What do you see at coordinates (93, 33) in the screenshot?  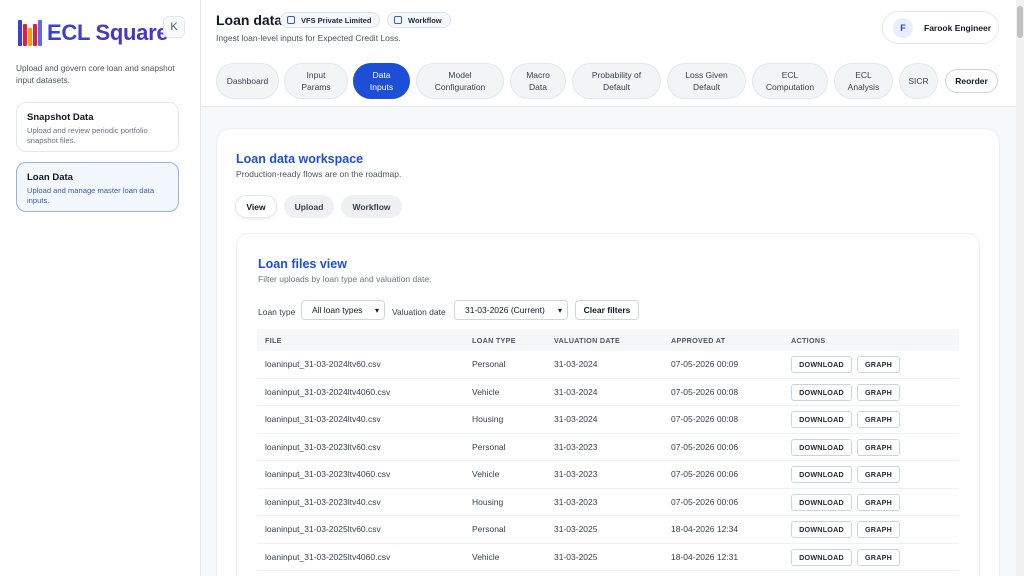 I see `logo: ECL Square` at bounding box center [93, 33].